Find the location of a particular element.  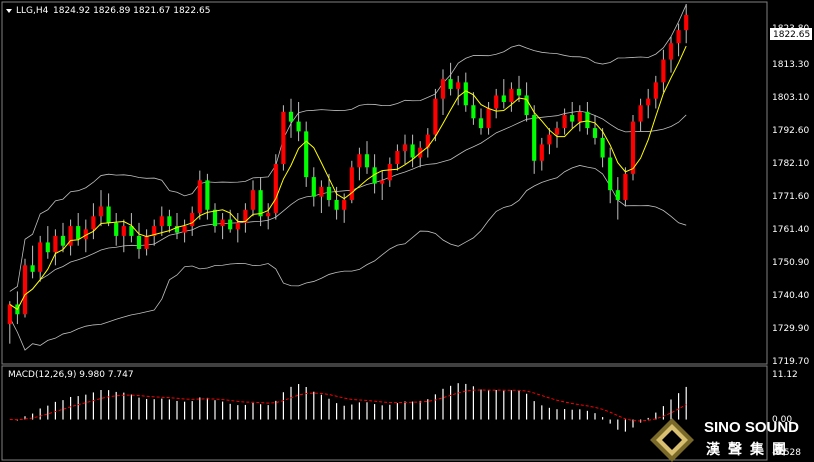

current-price-label: 1822.65 is located at coordinates (791, 35).